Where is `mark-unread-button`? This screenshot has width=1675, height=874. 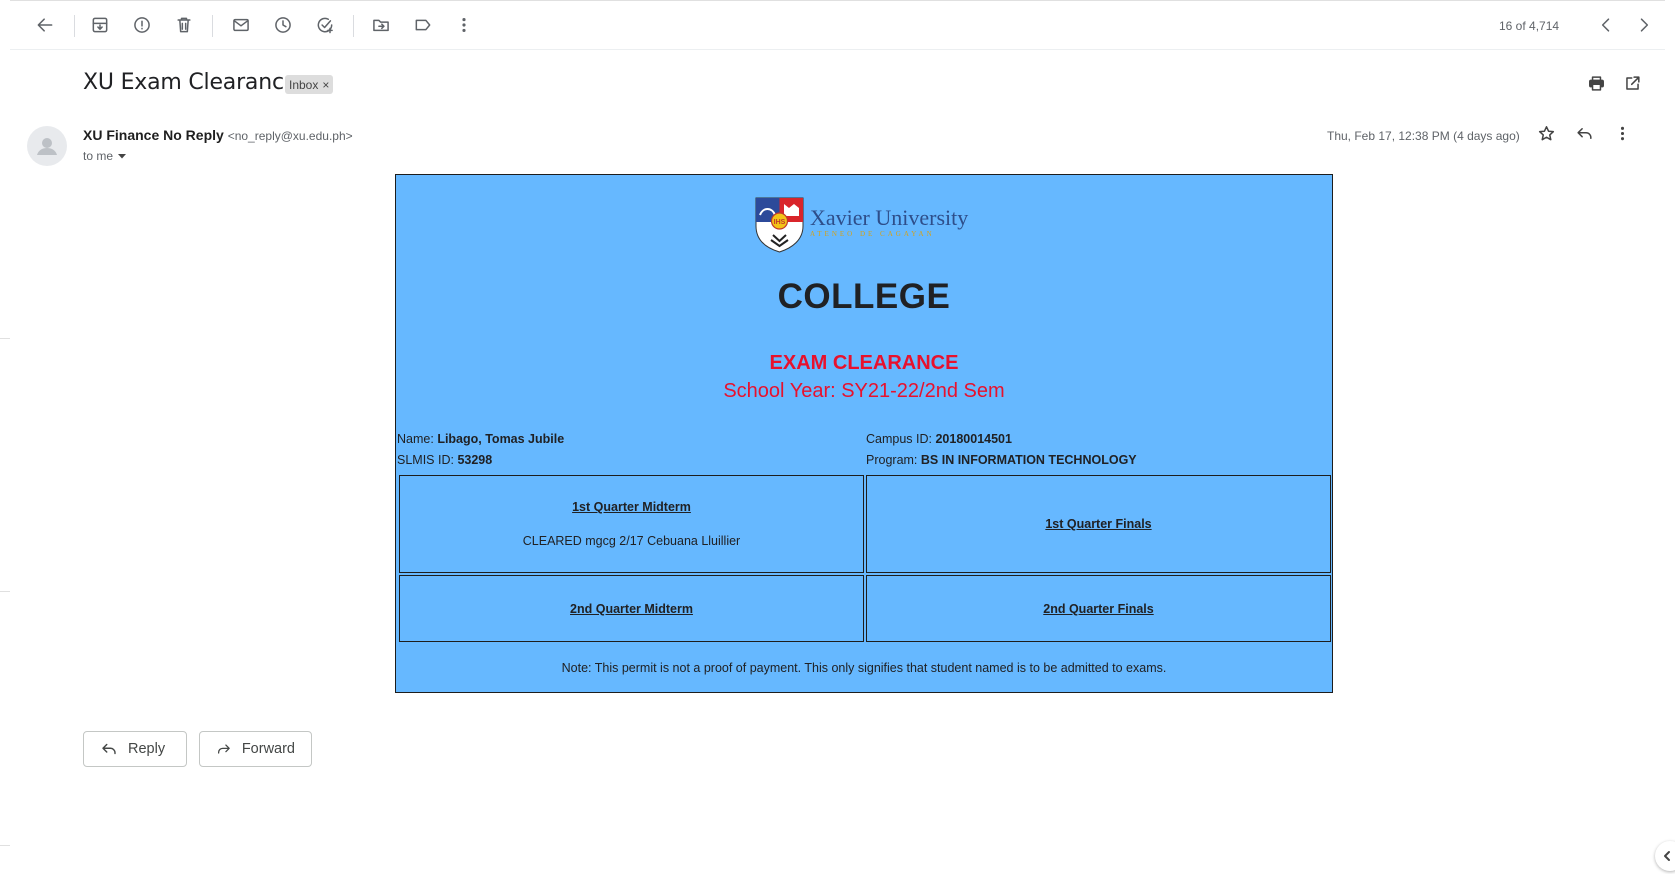
mark-unread-button is located at coordinates (241, 25).